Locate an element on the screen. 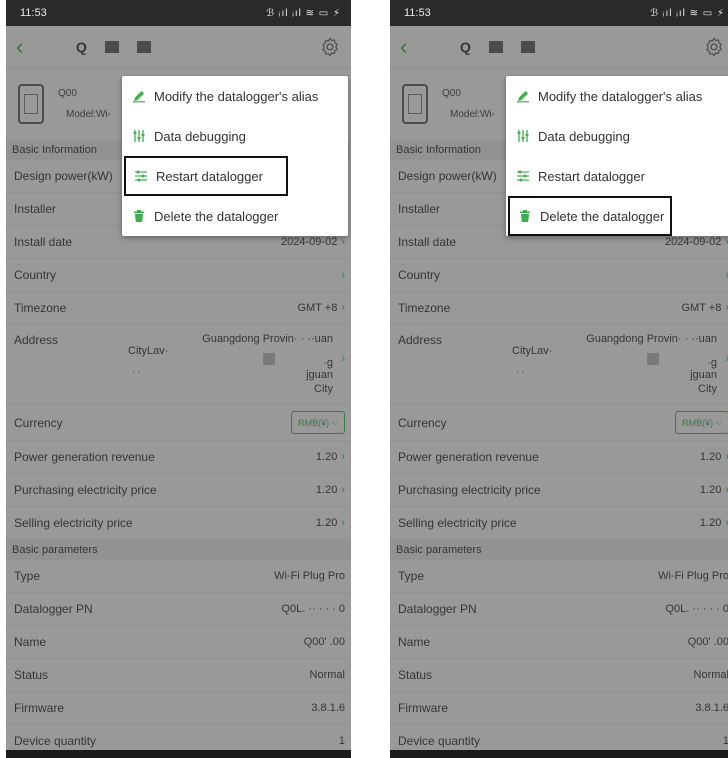 Image resolution: width=728 pixels, height=758 pixels. row-label: Installer is located at coordinates (35, 209).